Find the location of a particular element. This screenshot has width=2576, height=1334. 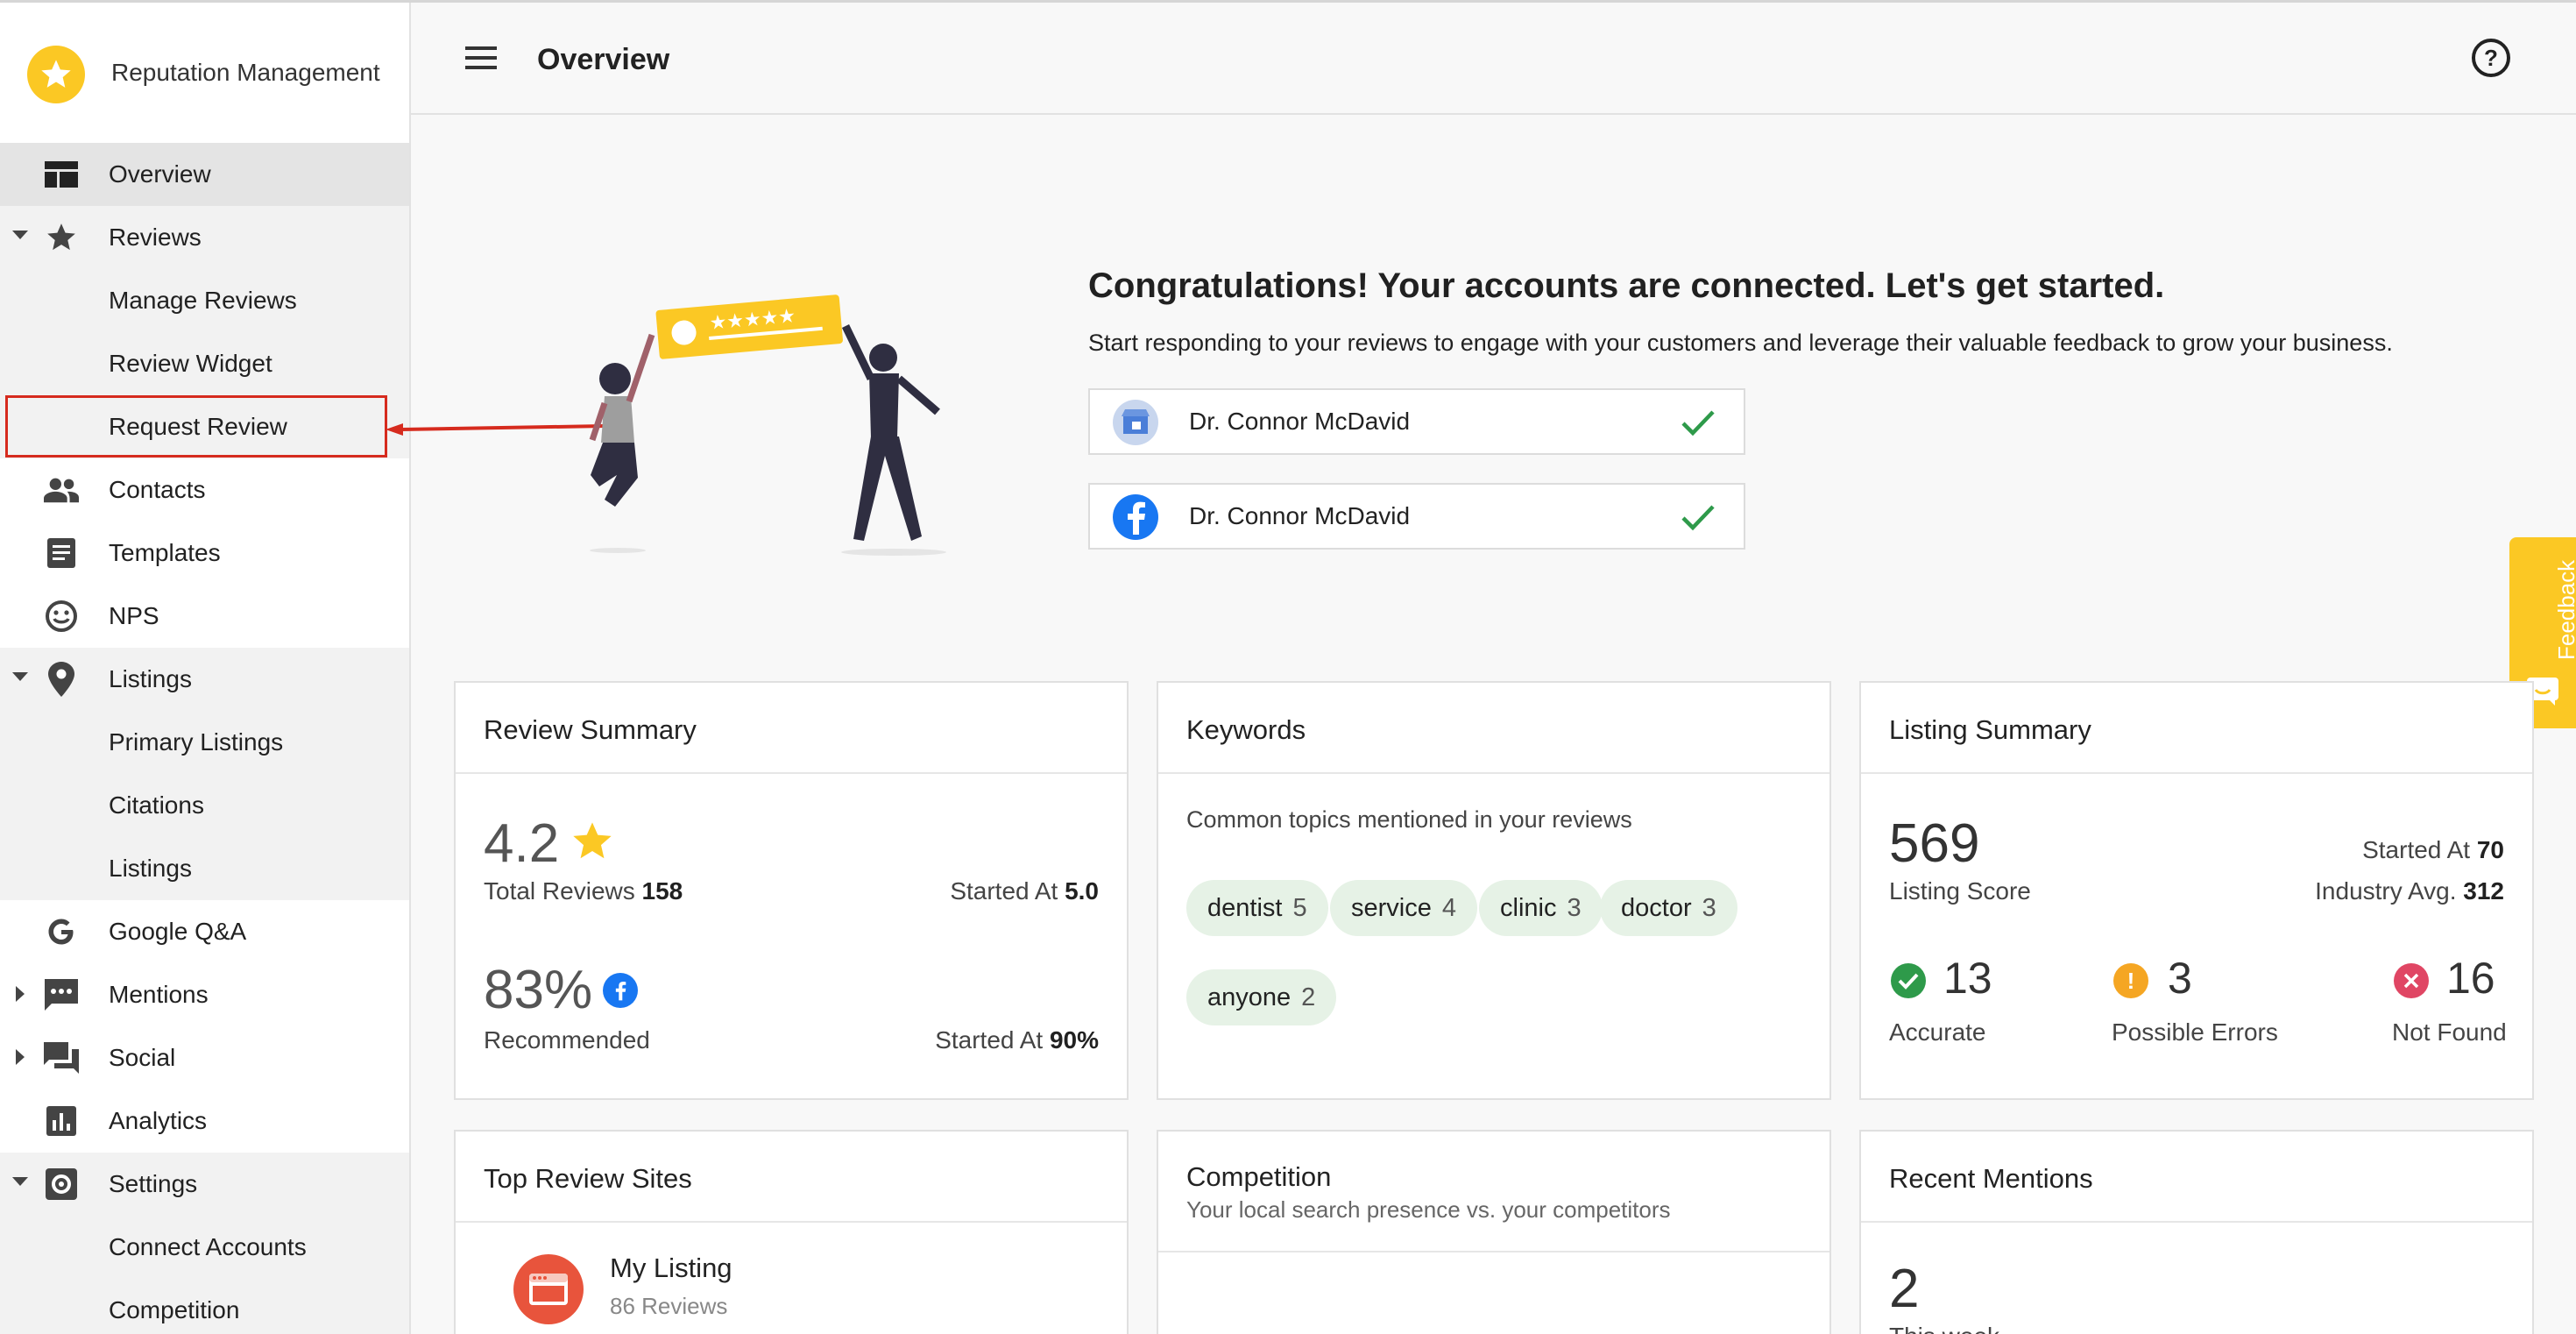

keyword-count: 3 is located at coordinates (1574, 907).